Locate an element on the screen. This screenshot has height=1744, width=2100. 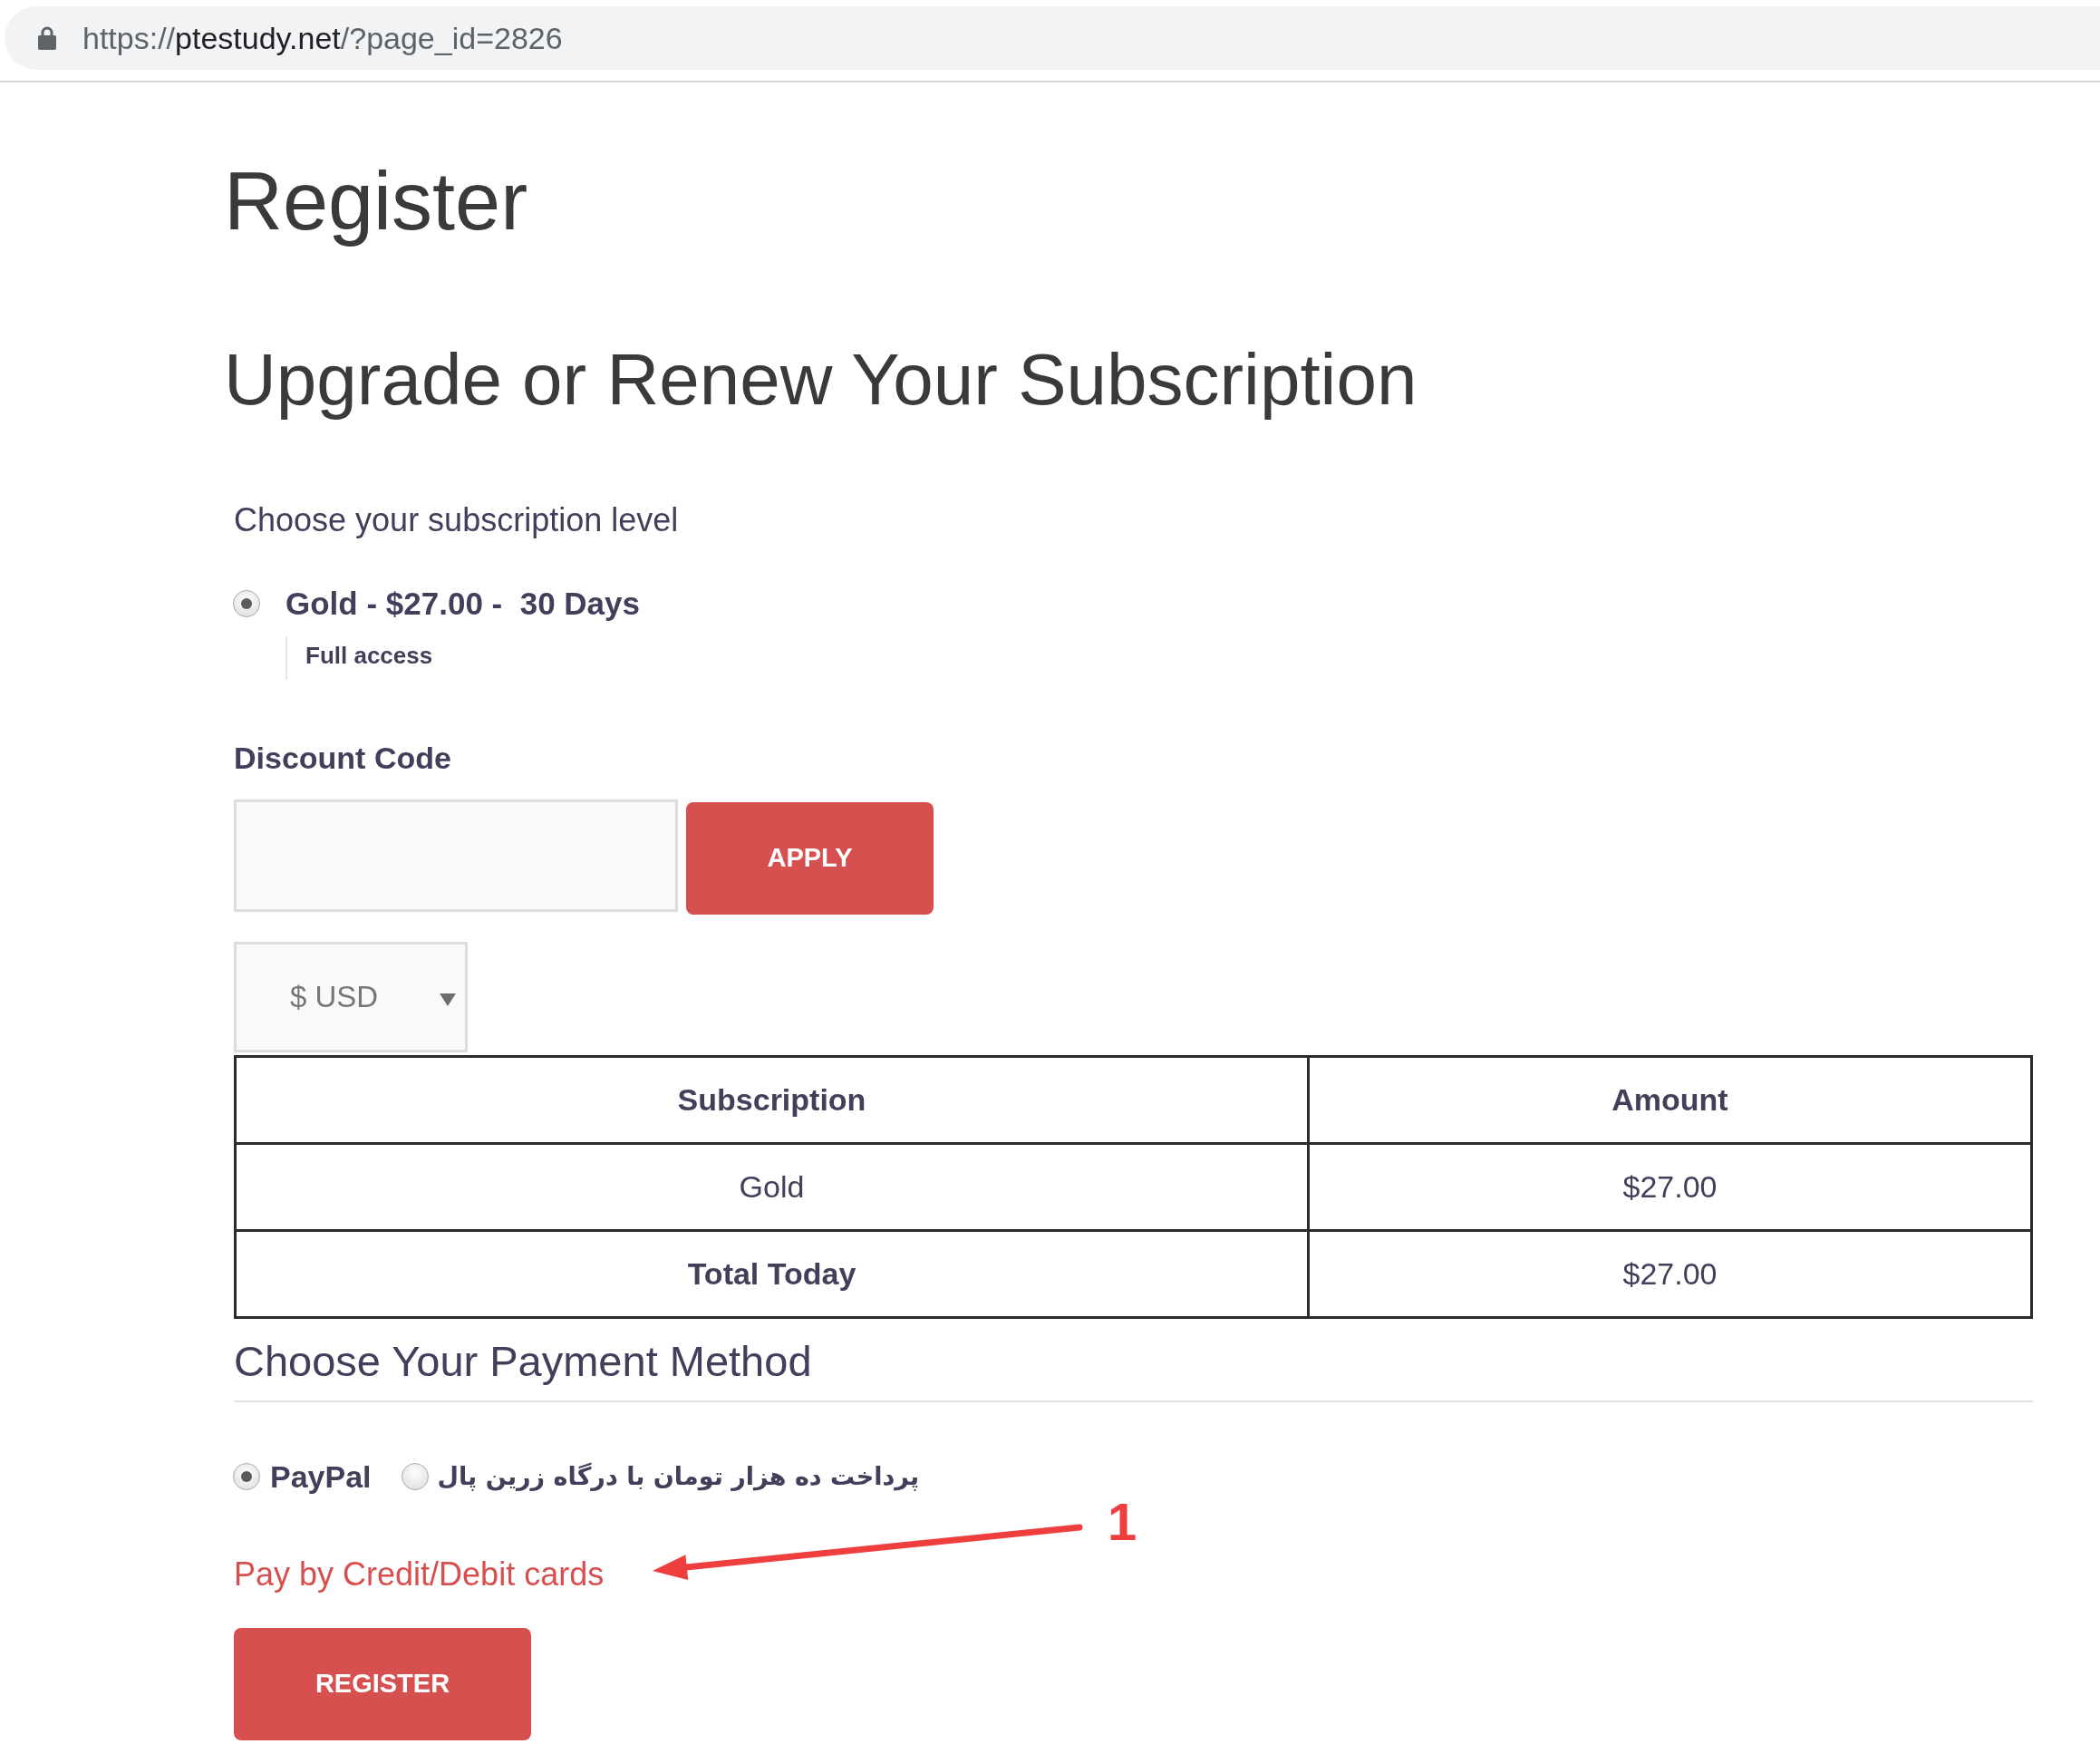
table-cell: Total Today is located at coordinates (772, 1274).